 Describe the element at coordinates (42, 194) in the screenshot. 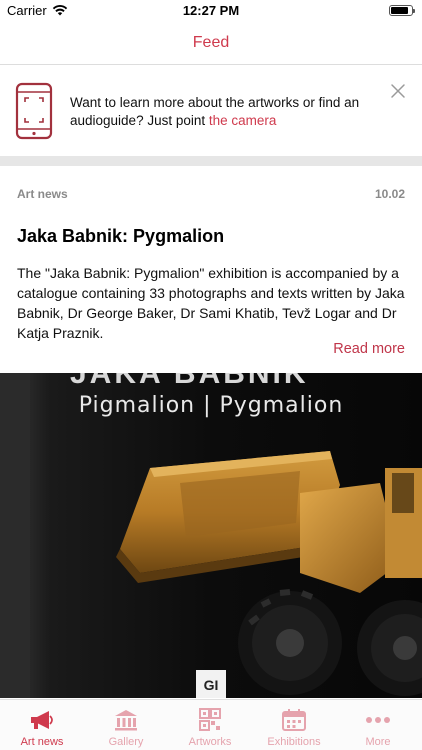

I see `article-category: Art news` at that location.